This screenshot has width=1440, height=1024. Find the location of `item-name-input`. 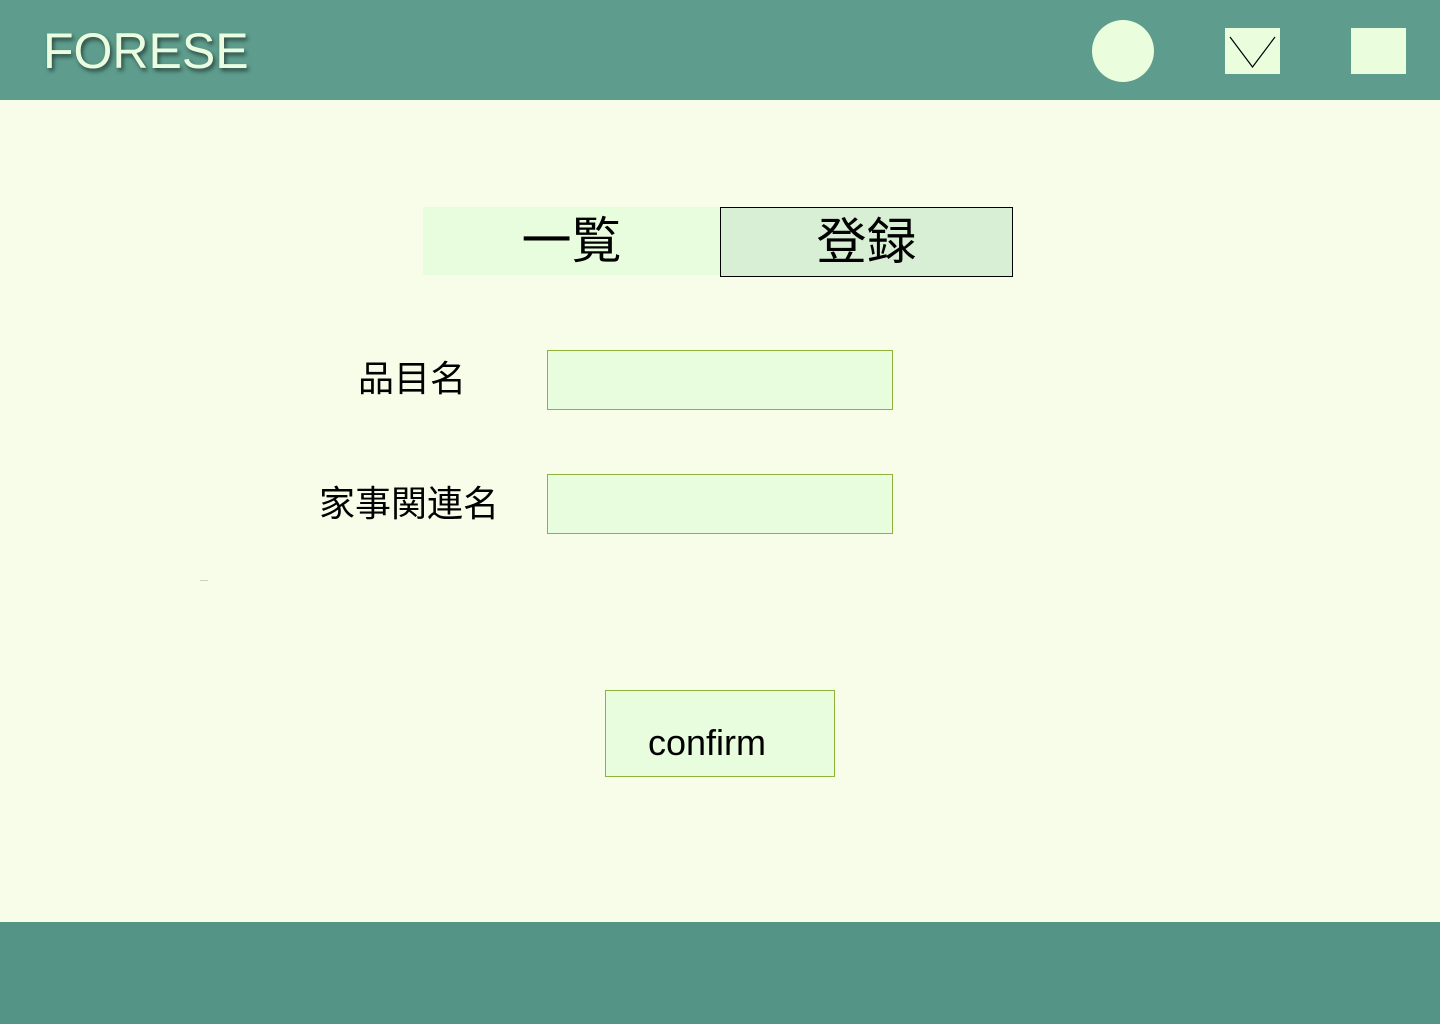

item-name-input is located at coordinates (720, 380).